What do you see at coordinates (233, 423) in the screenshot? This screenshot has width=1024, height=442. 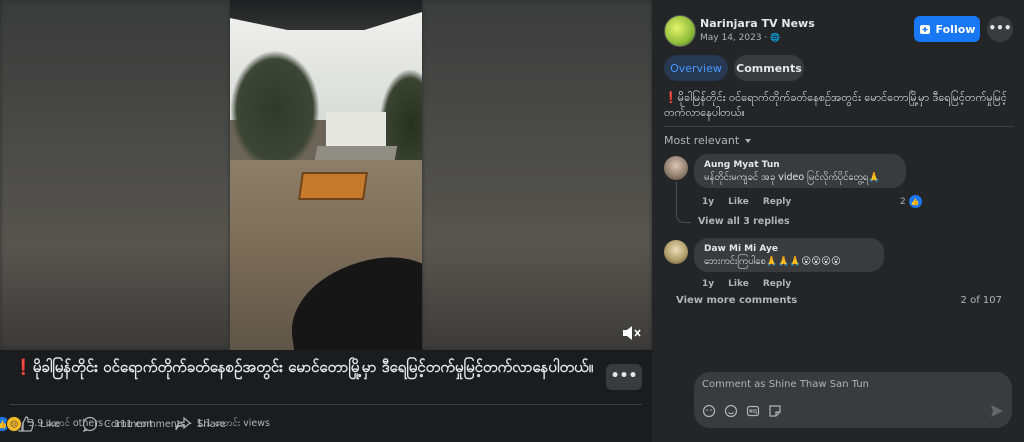 I see `view-count: 1.1 သောင်း views` at bounding box center [233, 423].